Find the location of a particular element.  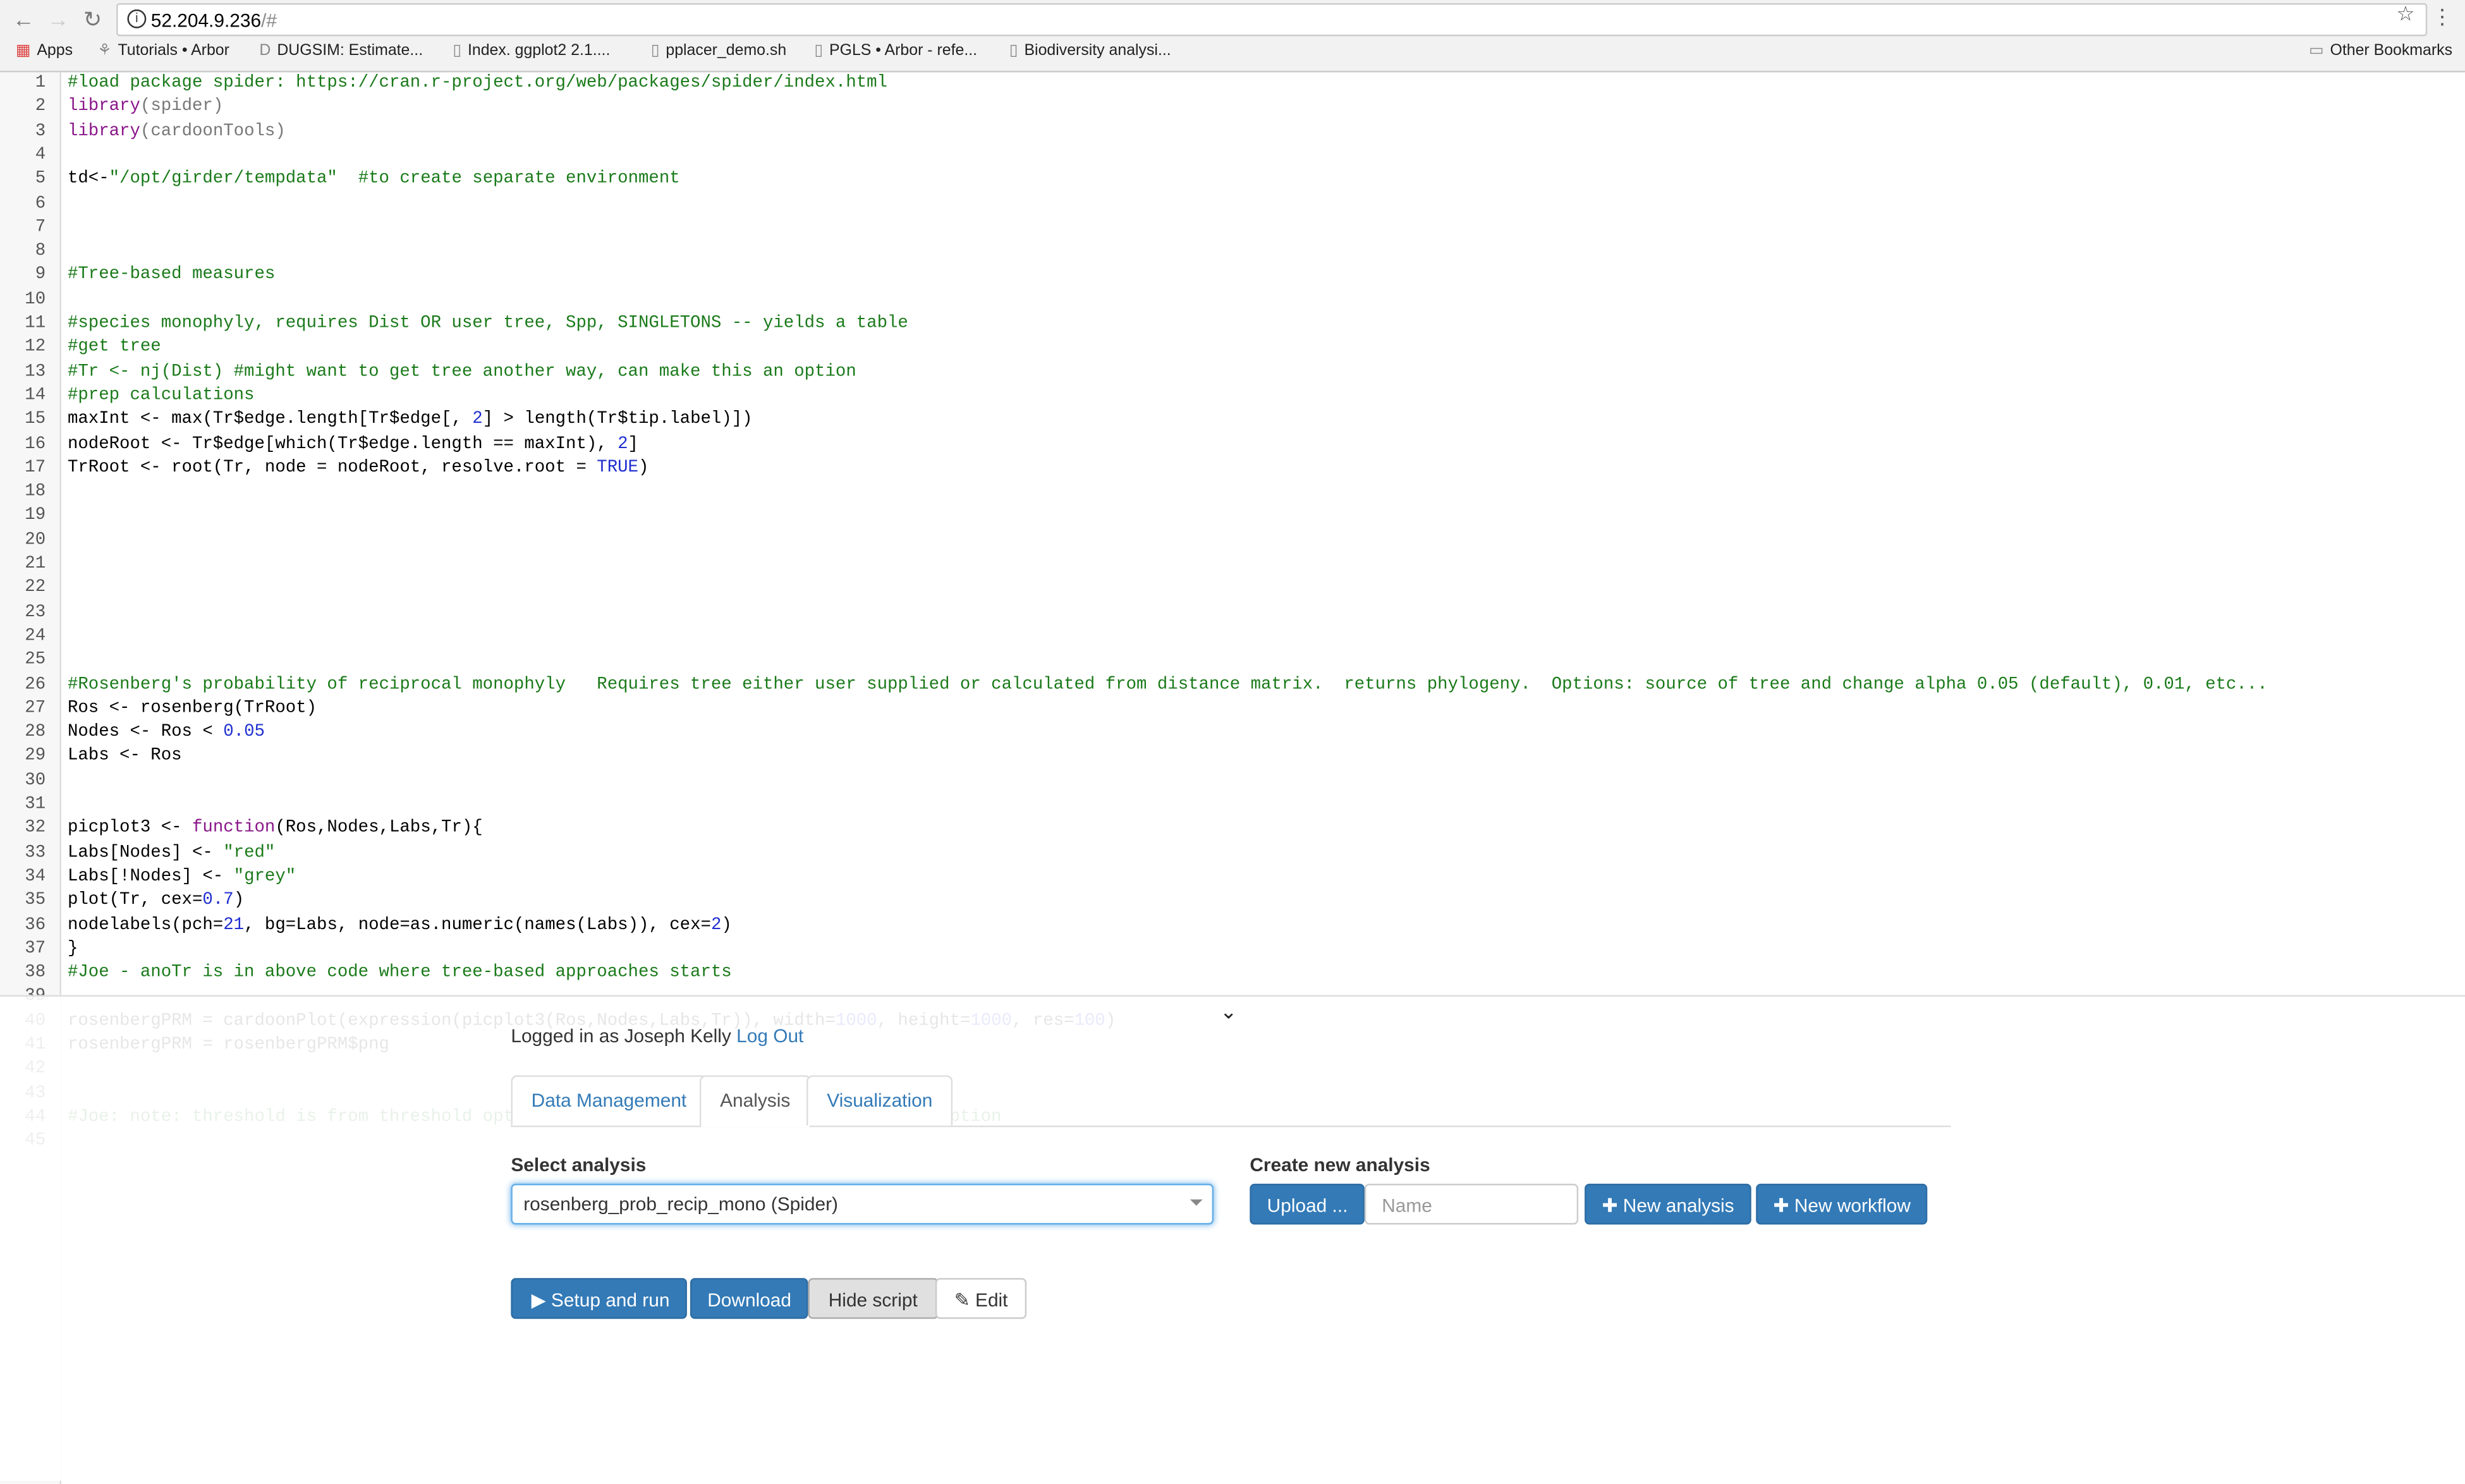

line-number: 10 is located at coordinates (35, 300).